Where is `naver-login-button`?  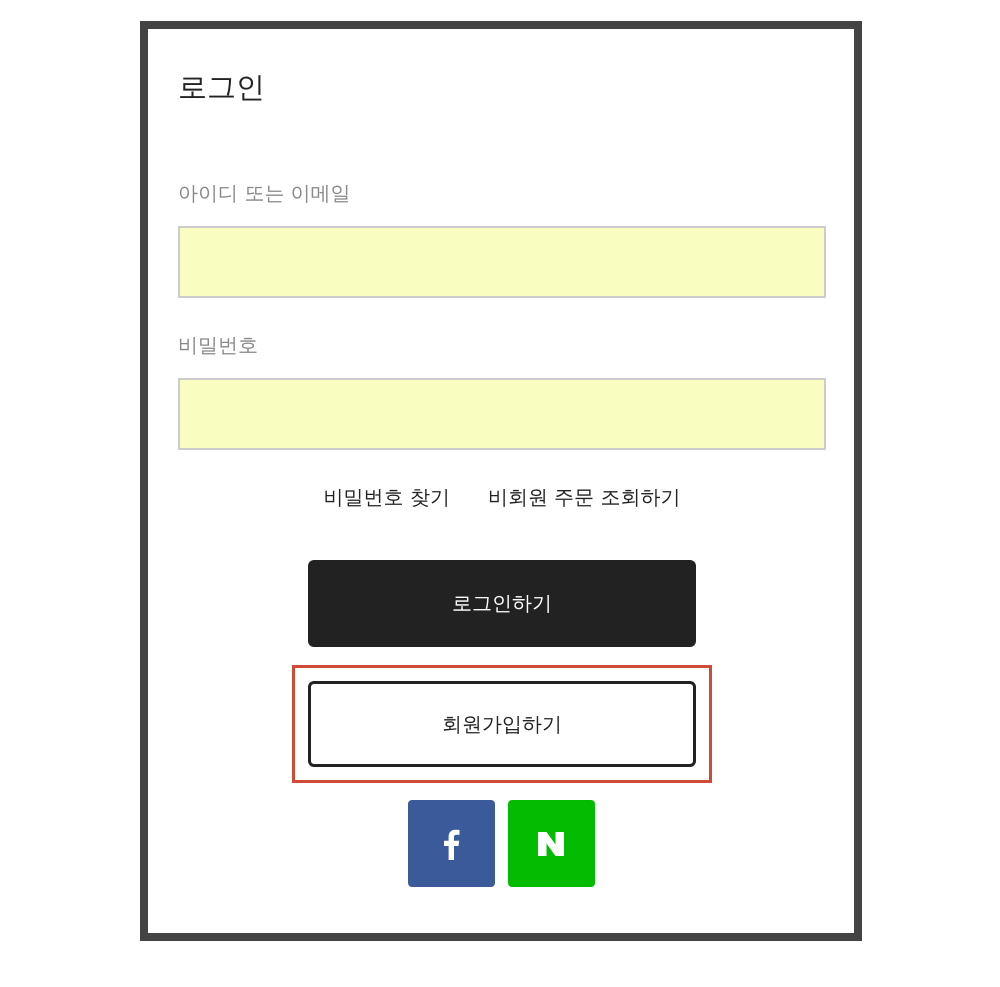 naver-login-button is located at coordinates (551, 843).